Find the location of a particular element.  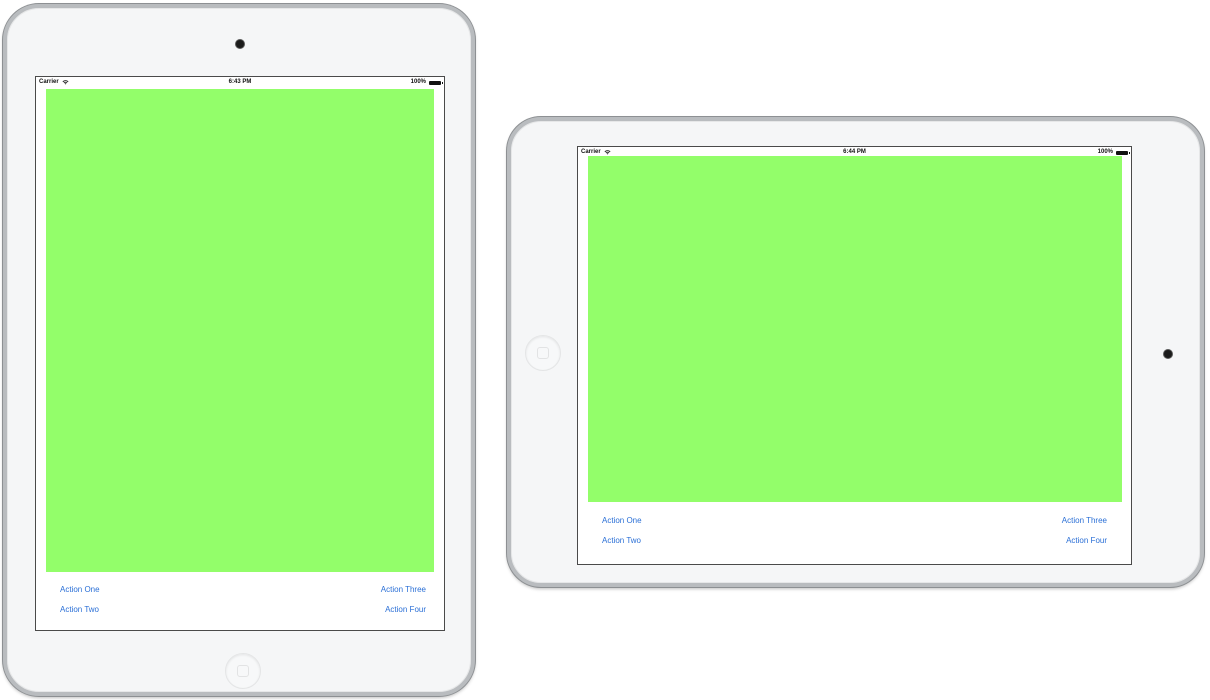

status-right: 100% is located at coordinates (426, 82).